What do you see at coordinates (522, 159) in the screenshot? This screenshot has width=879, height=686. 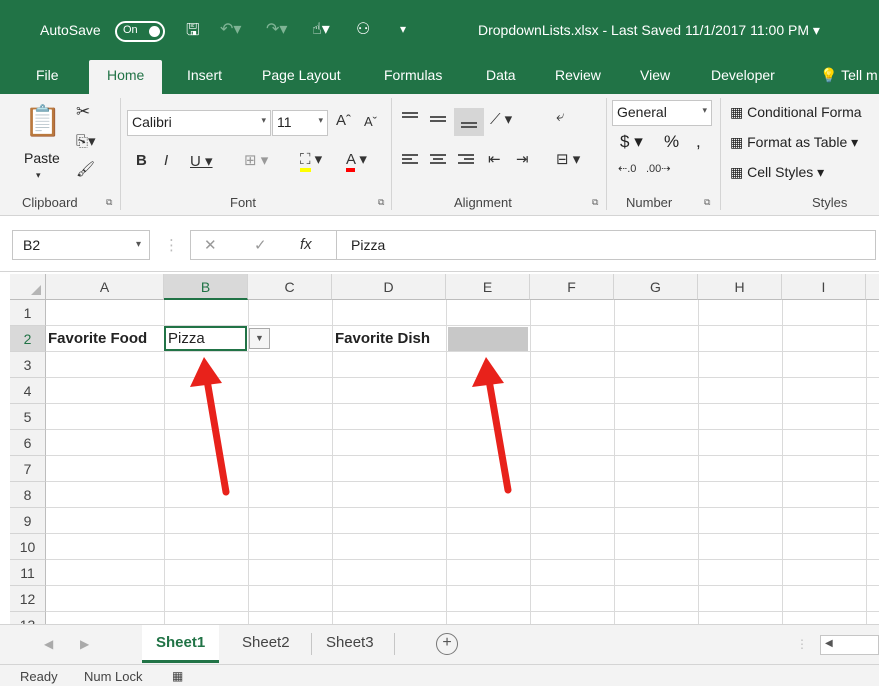 I see `increase-indent-icon: ⇥` at bounding box center [522, 159].